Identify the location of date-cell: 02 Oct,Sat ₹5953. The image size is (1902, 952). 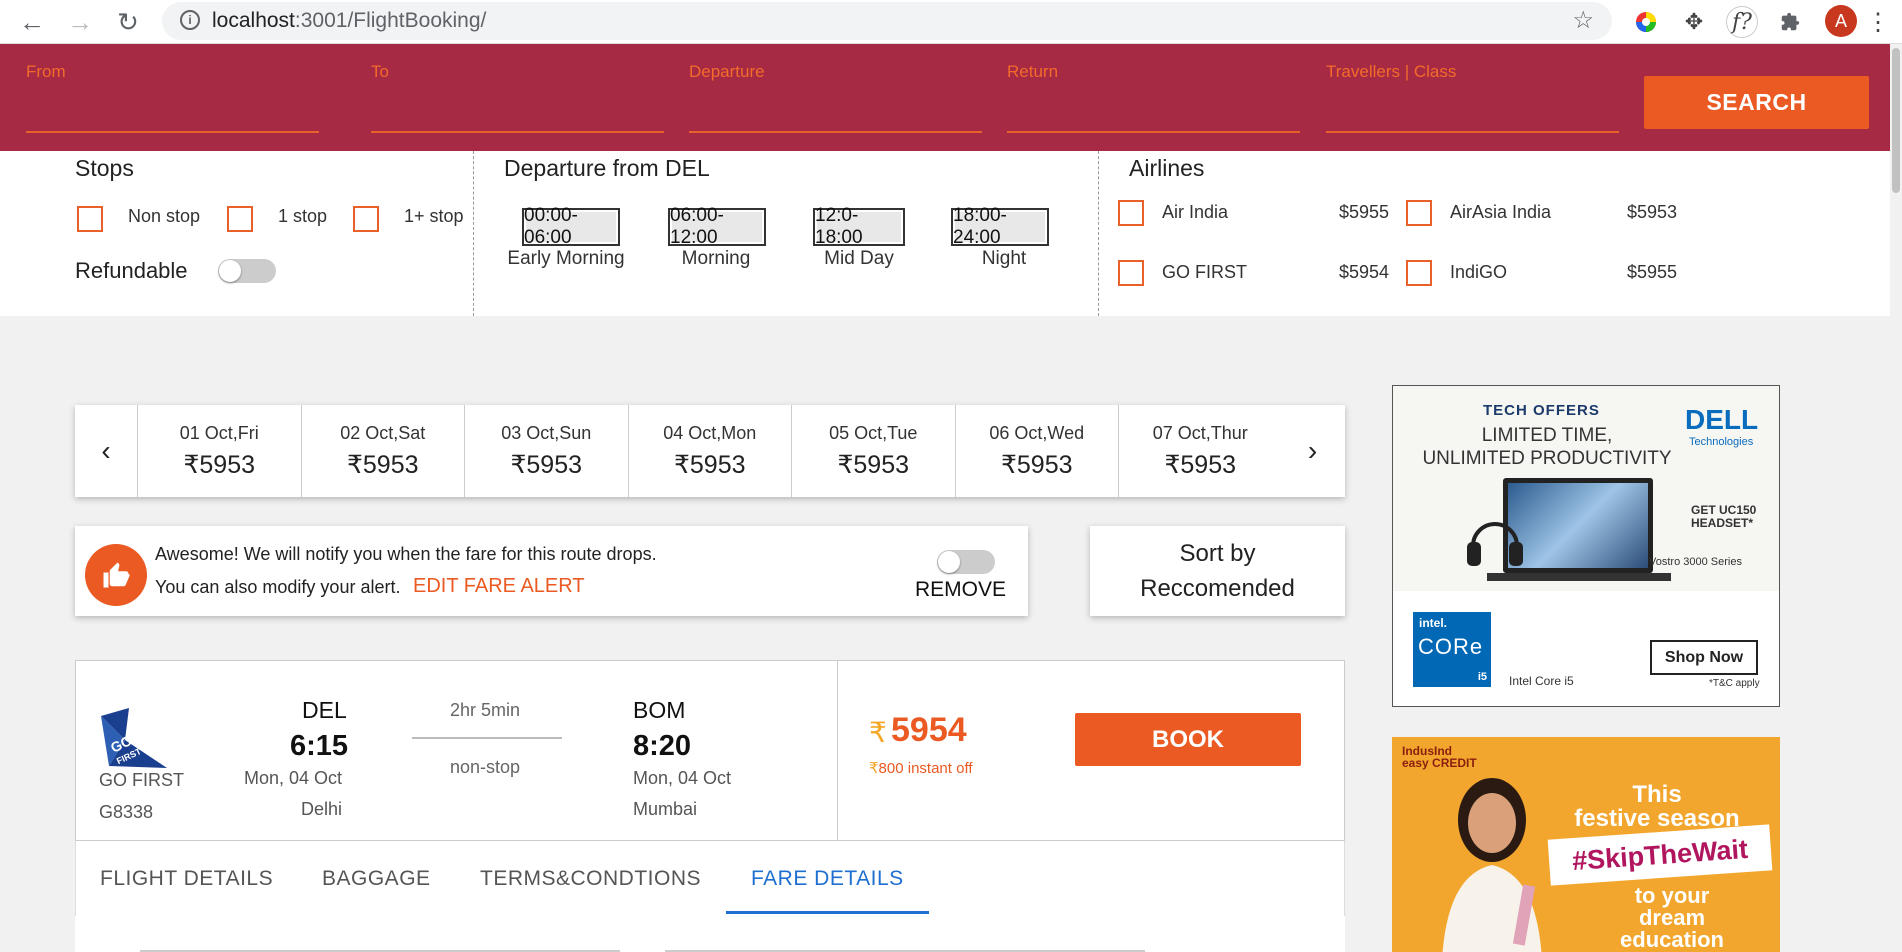
(382, 451).